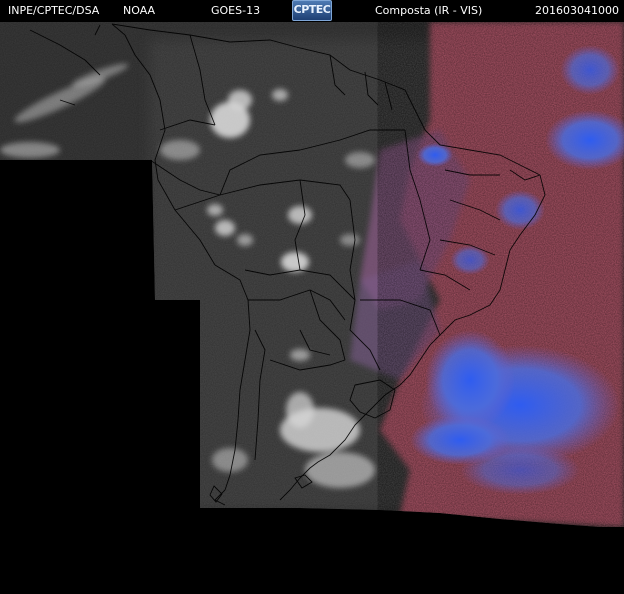  What do you see at coordinates (139, 10) in the screenshot?
I see `noaa-label: NOAA` at bounding box center [139, 10].